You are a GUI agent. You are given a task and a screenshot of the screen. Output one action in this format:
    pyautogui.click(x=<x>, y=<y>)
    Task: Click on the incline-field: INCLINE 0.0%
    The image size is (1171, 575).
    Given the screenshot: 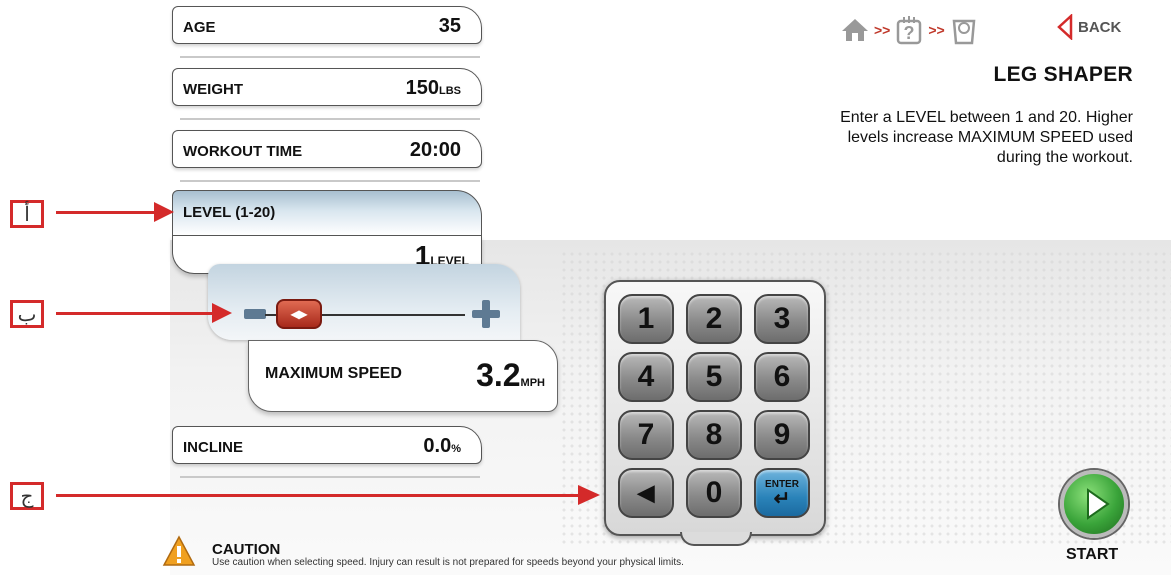 What is the action you would take?
    pyautogui.click(x=327, y=445)
    